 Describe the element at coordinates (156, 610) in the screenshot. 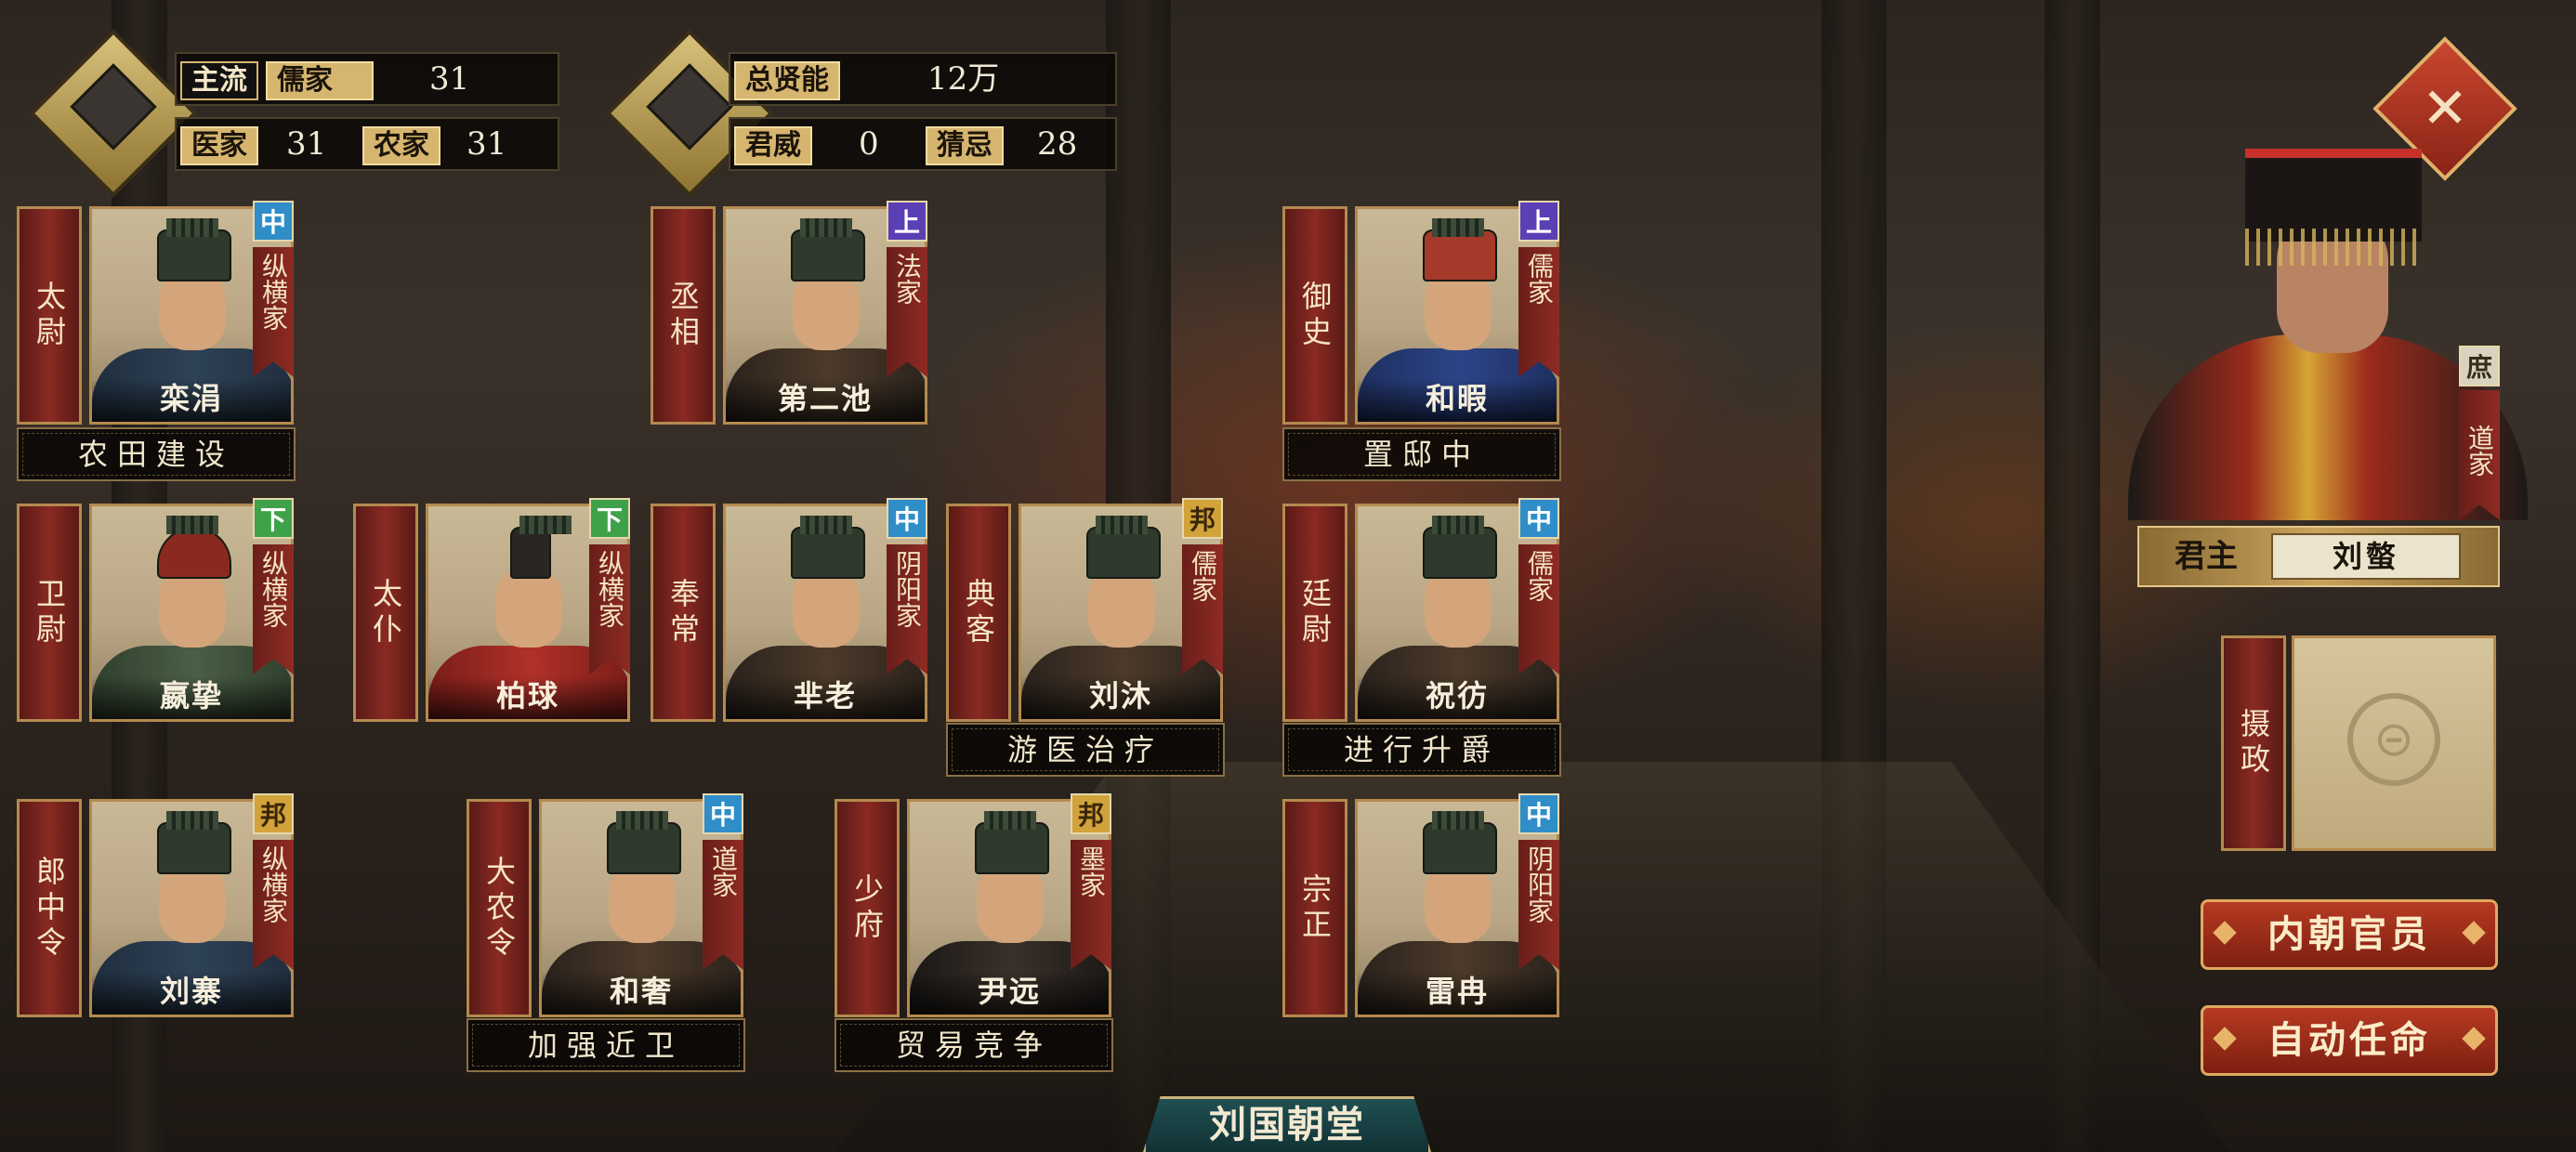

I see `minister-card-weiwei: 卫尉 嬴挚 纵横家 下` at that location.